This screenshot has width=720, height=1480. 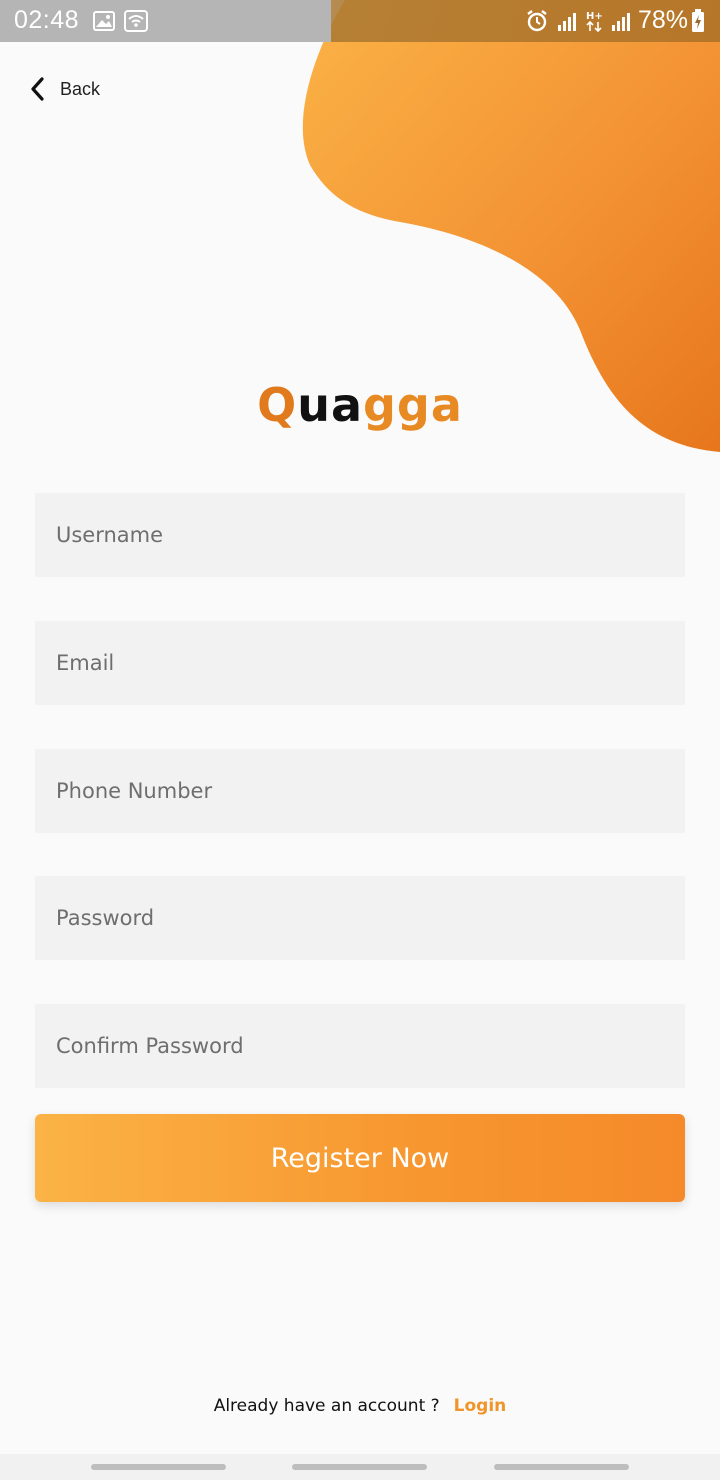 What do you see at coordinates (360, 1158) in the screenshot?
I see `register-now-button: Register Now` at bounding box center [360, 1158].